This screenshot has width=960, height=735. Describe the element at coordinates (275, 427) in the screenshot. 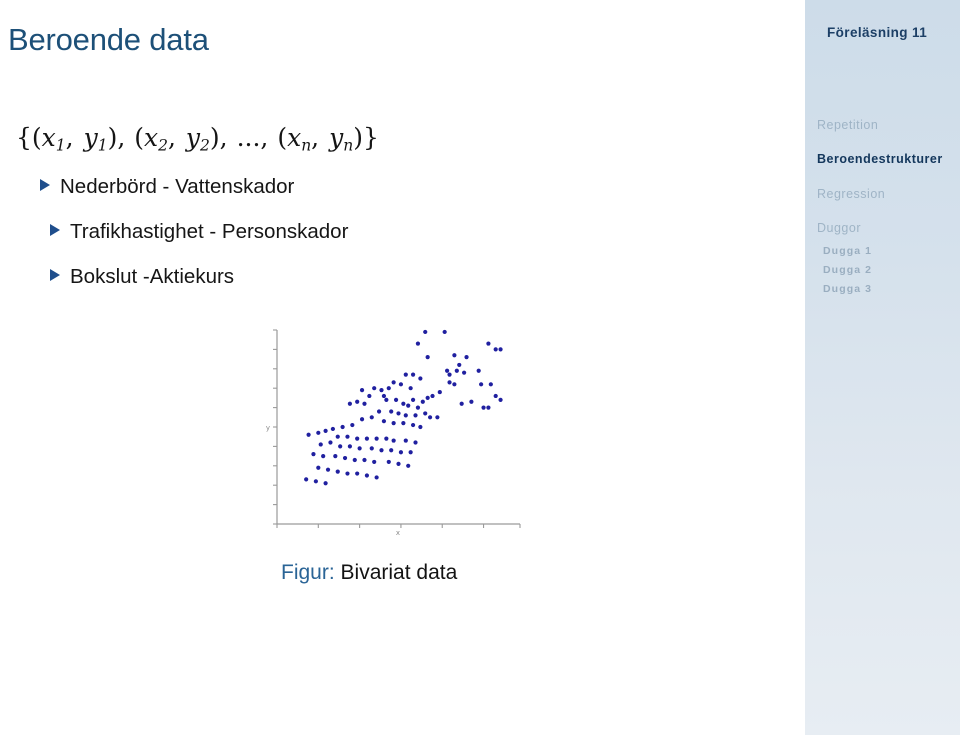

I see `y-axis-ticks` at that location.